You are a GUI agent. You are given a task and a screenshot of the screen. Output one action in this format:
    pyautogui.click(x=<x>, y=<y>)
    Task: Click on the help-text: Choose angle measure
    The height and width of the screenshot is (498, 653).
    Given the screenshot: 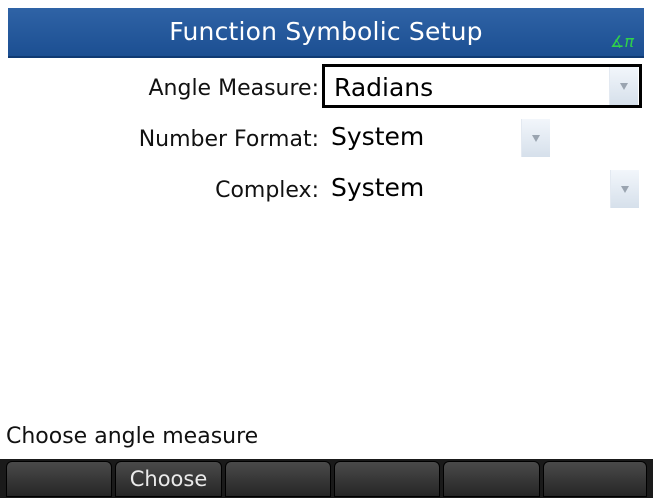 What is the action you would take?
    pyautogui.click(x=132, y=436)
    